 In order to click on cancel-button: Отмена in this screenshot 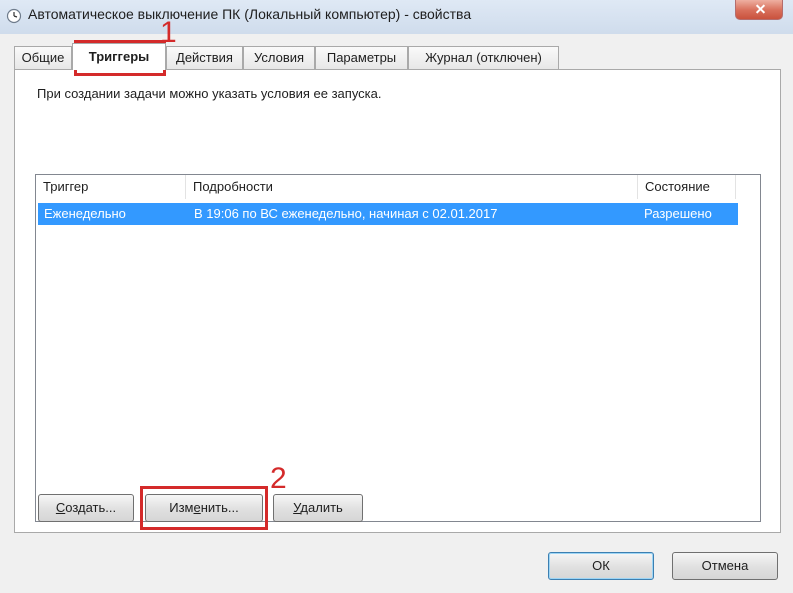, I will do `click(725, 566)`.